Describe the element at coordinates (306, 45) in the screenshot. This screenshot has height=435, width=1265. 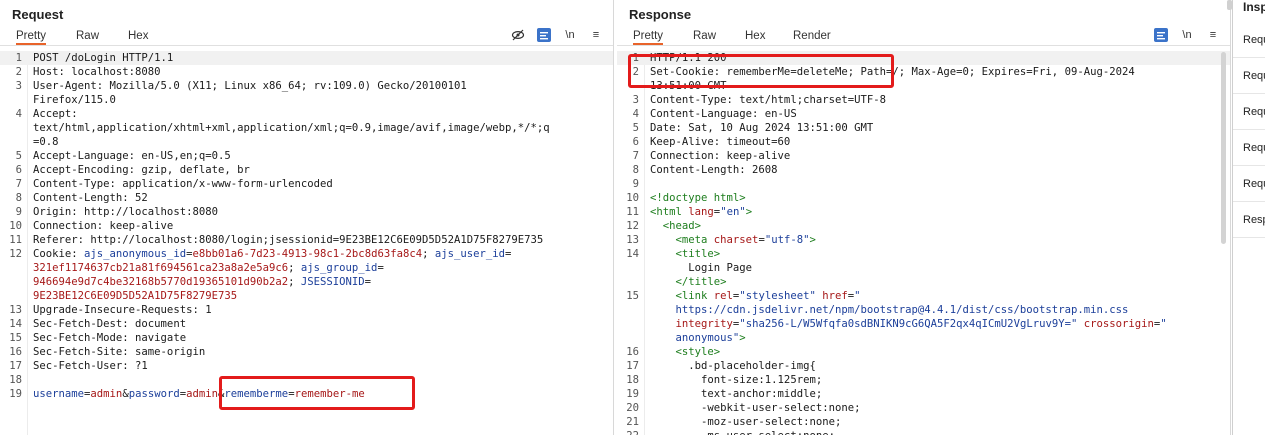
I see `request-tab-divider` at that location.